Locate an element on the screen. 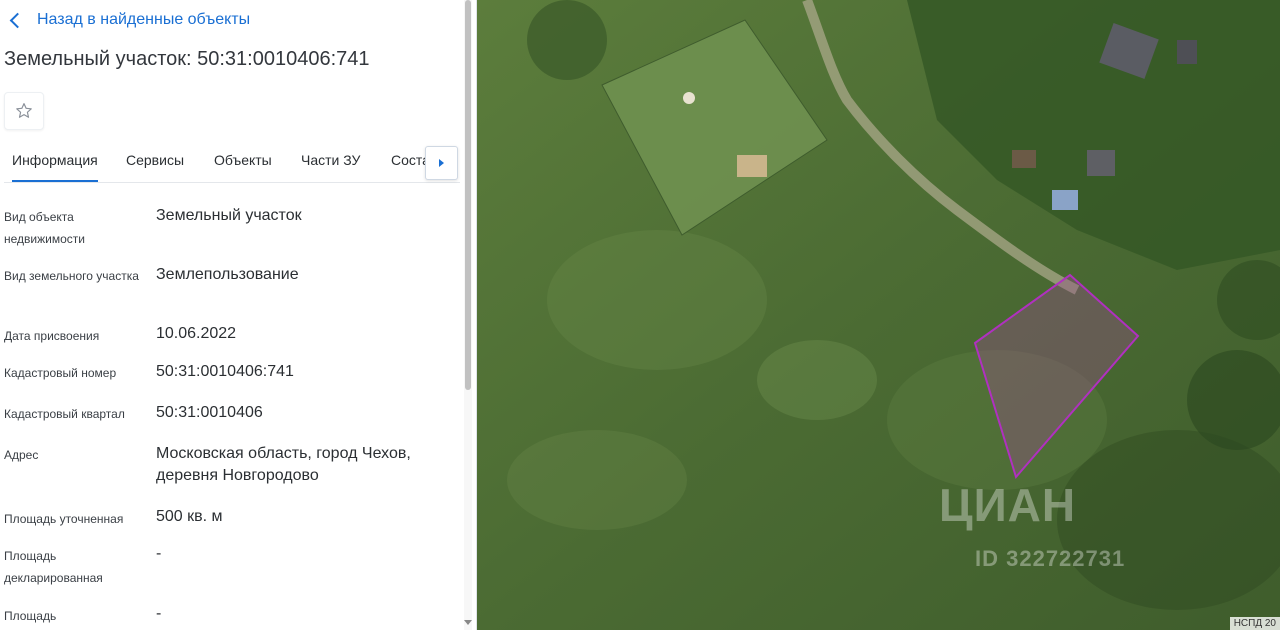 The height and width of the screenshot is (630, 1280). caret-right-icon is located at coordinates (441, 163).